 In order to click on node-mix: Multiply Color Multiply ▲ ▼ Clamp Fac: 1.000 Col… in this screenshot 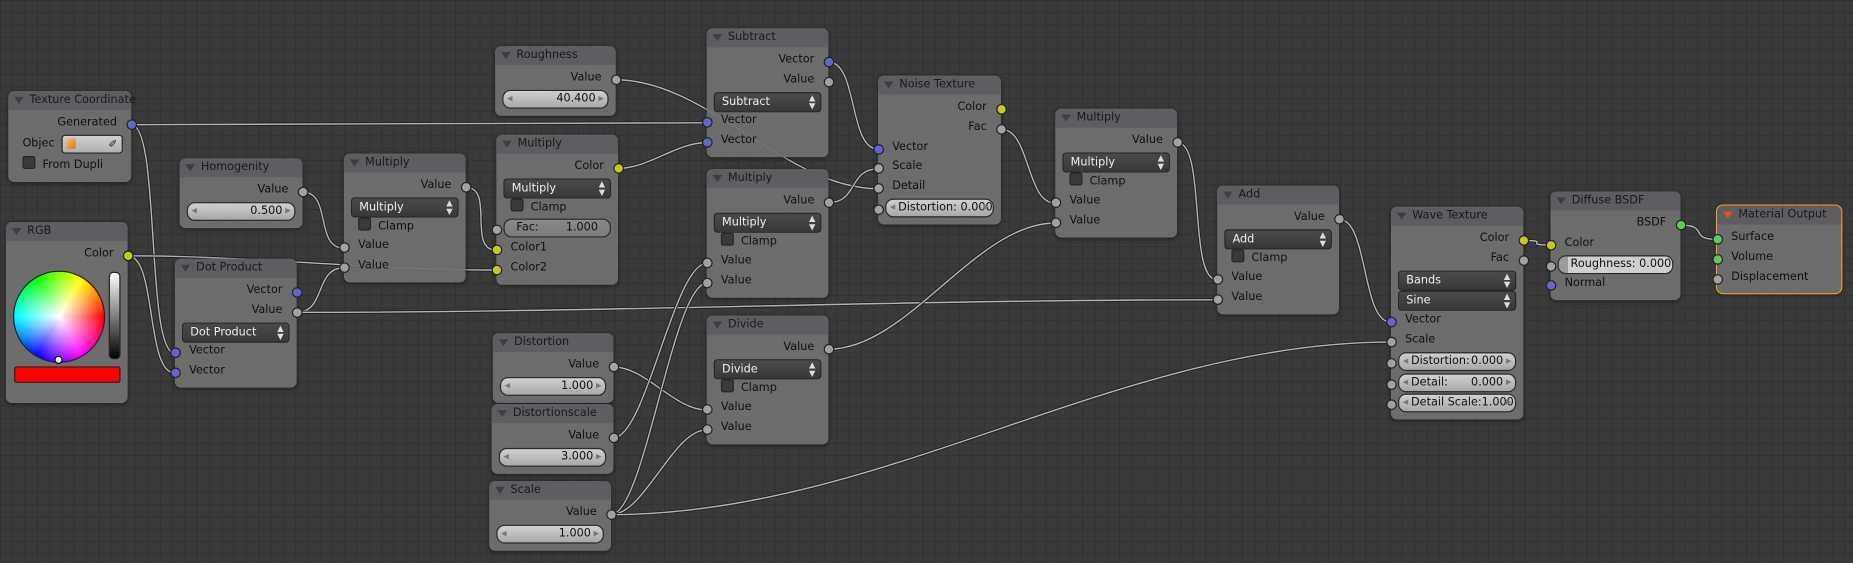, I will do `click(557, 209)`.